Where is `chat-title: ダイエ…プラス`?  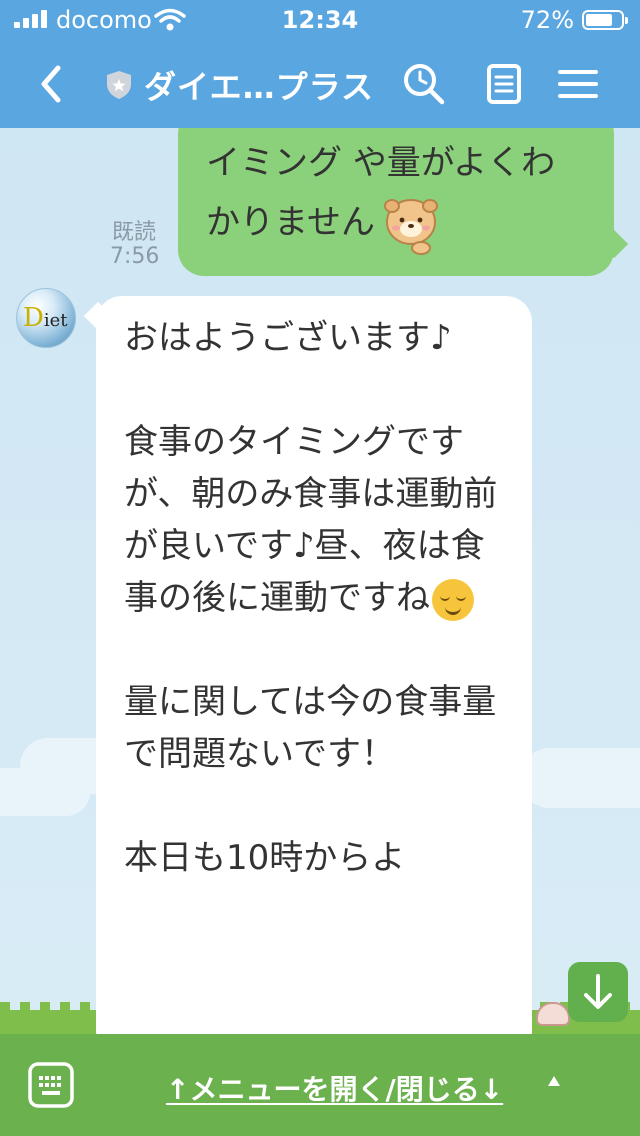
chat-title: ダイエ…プラス is located at coordinates (259, 85).